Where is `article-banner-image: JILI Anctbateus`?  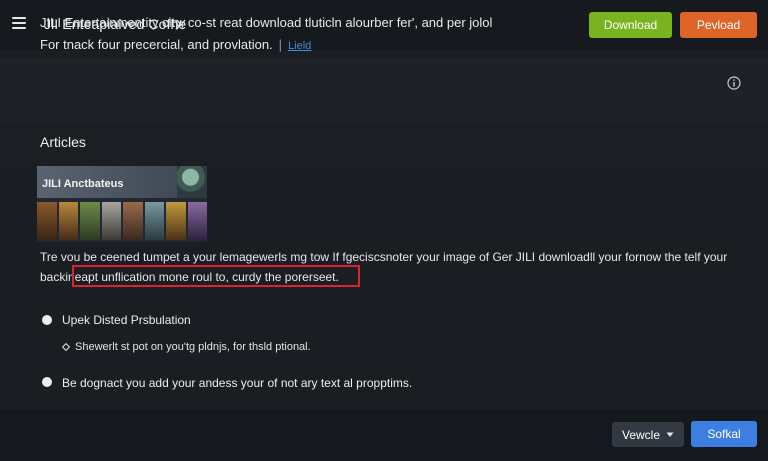
article-banner-image: JILI Anctbateus is located at coordinates (122, 204).